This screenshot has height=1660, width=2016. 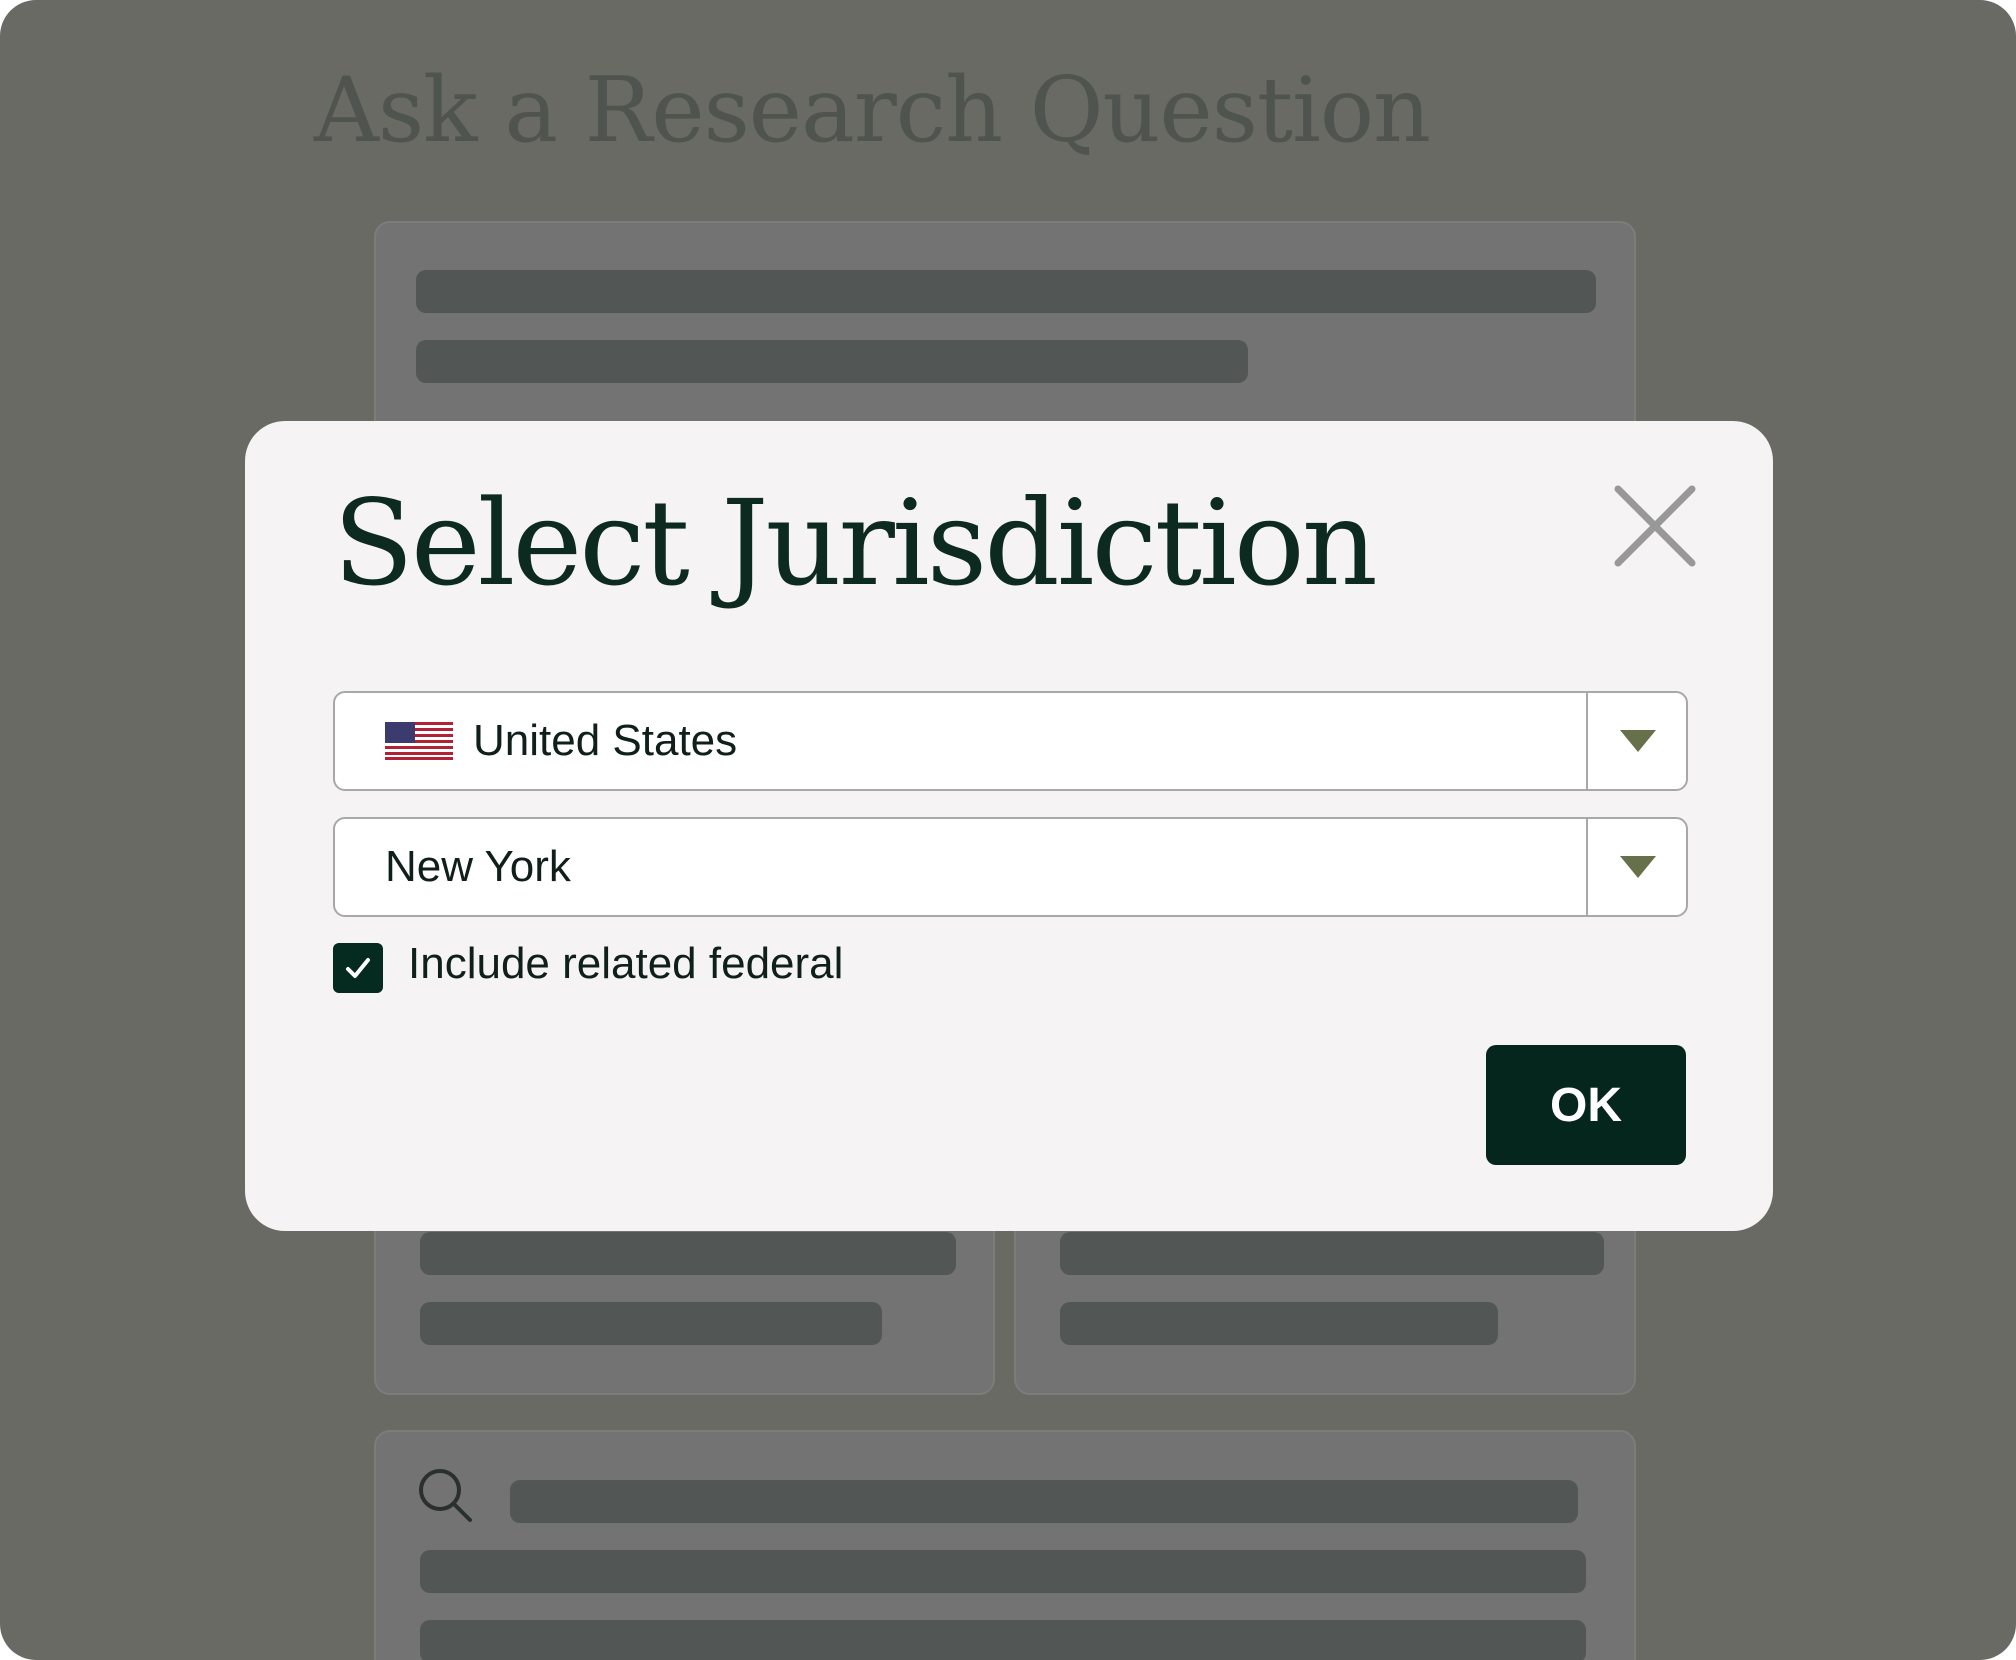 What do you see at coordinates (1044, 1501) in the screenshot?
I see `search-placeholder-bar` at bounding box center [1044, 1501].